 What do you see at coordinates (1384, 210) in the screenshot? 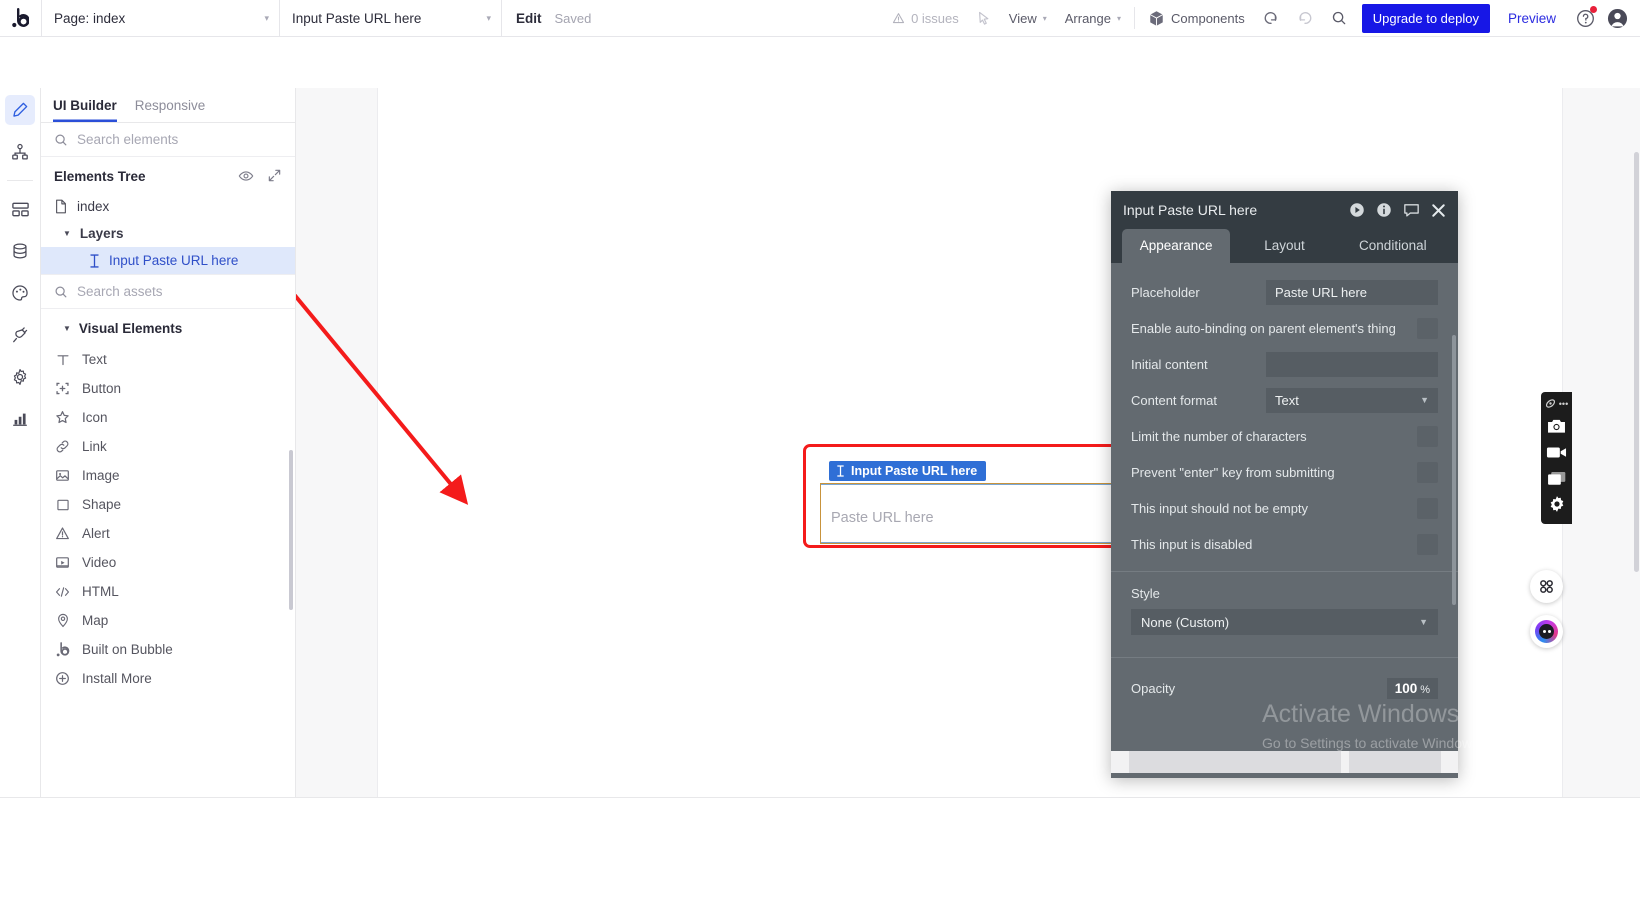
I see `info-icon` at bounding box center [1384, 210].